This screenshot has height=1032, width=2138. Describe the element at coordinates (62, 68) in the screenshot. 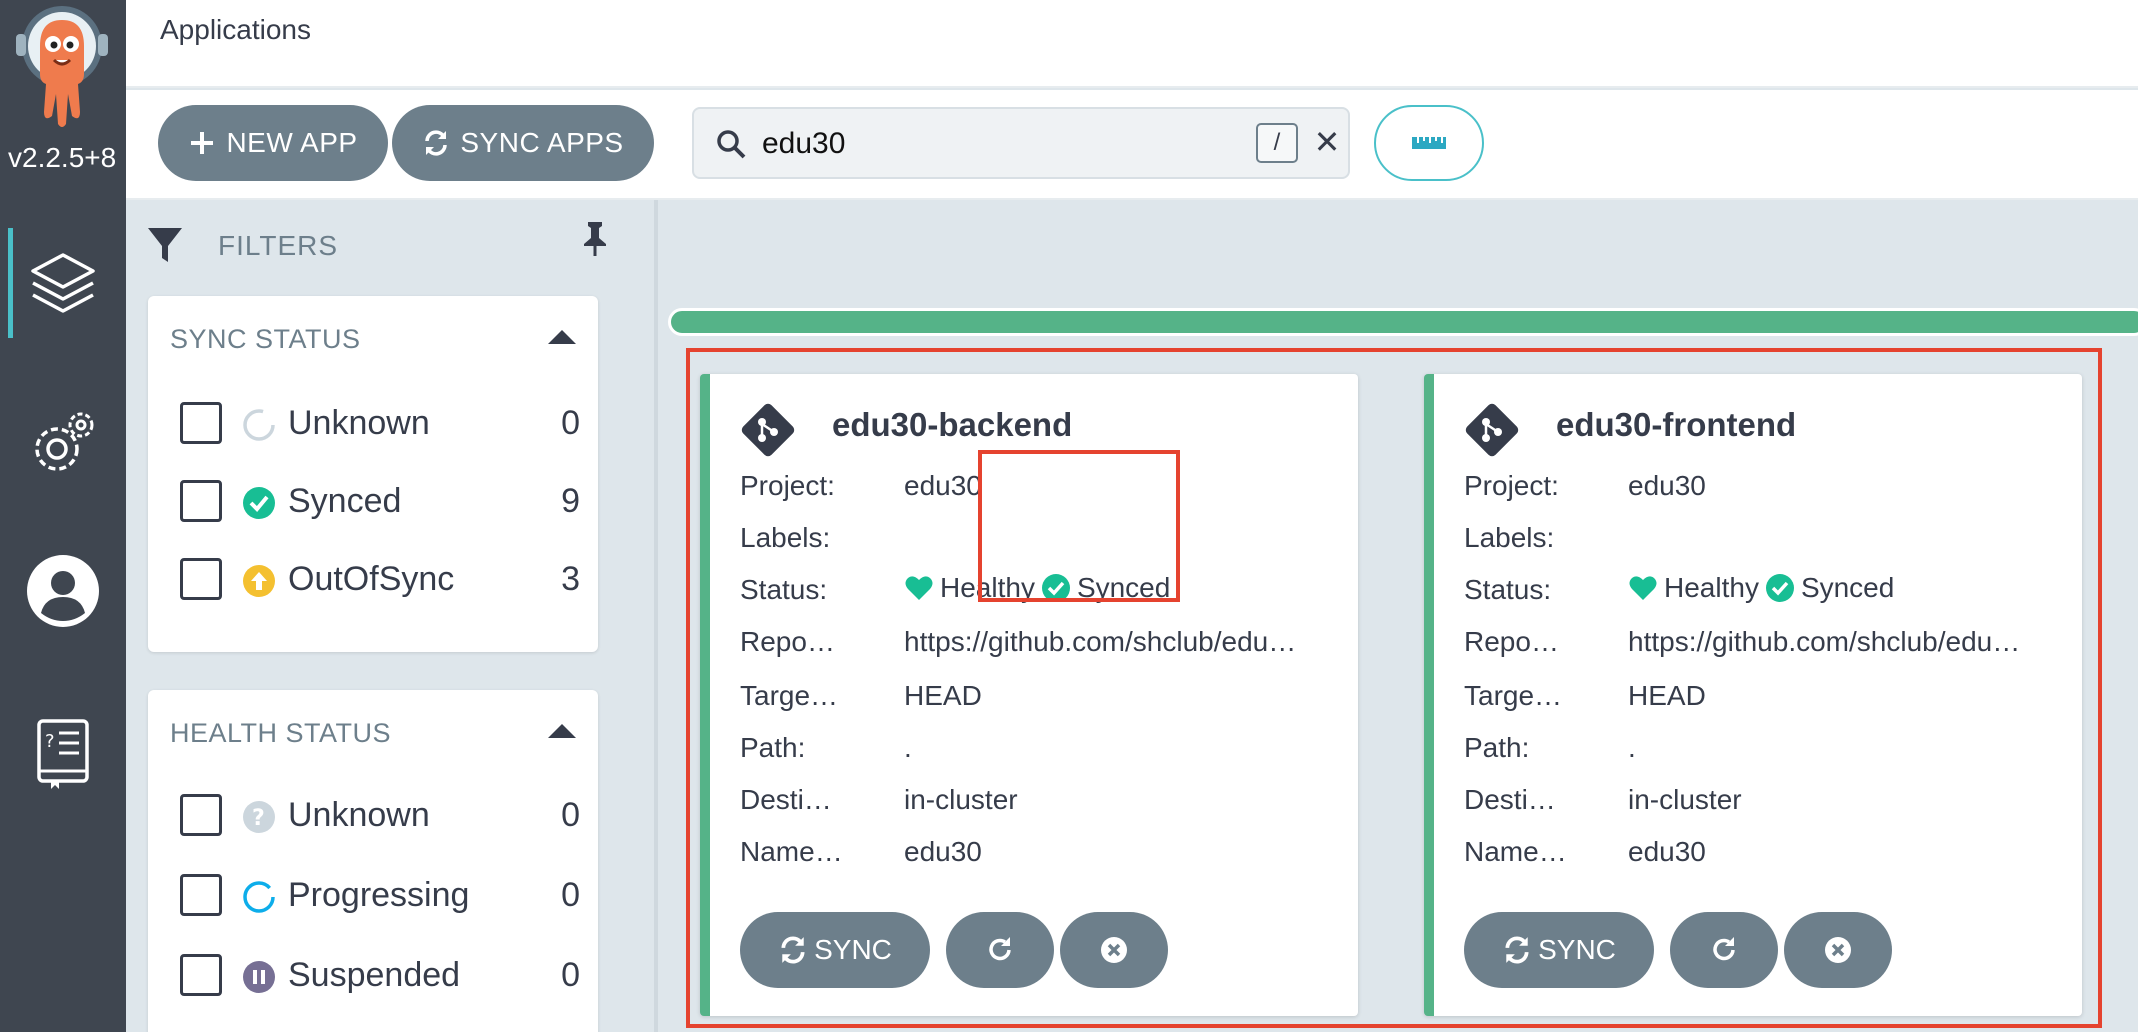

I see `argo-logo` at that location.